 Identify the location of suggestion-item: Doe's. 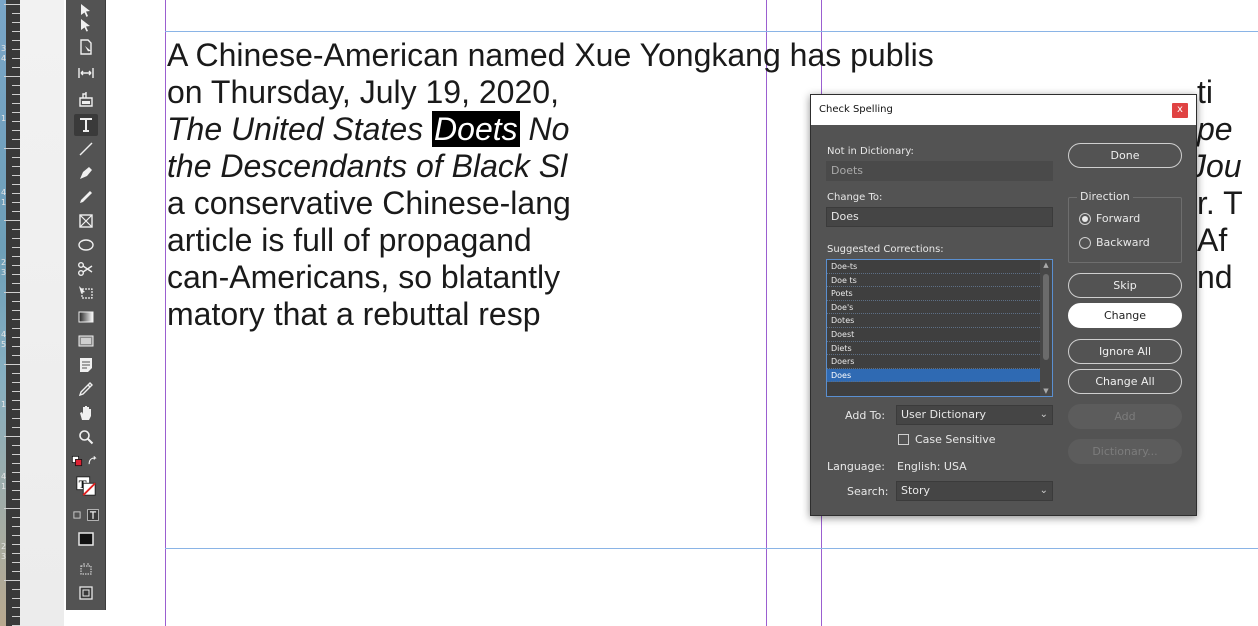
(939, 308).